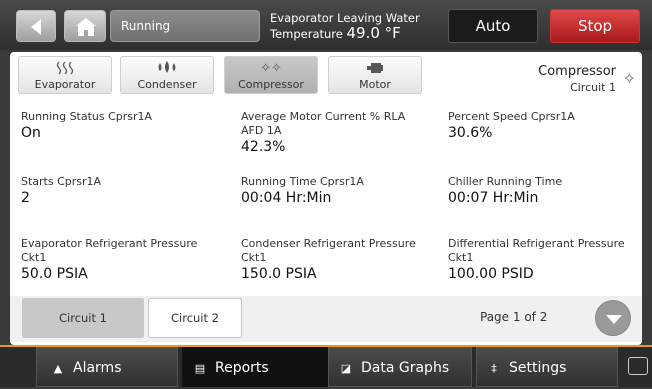 This screenshot has height=389, width=652. What do you see at coordinates (65, 84) in the screenshot?
I see `tab-label: Evaporator` at bounding box center [65, 84].